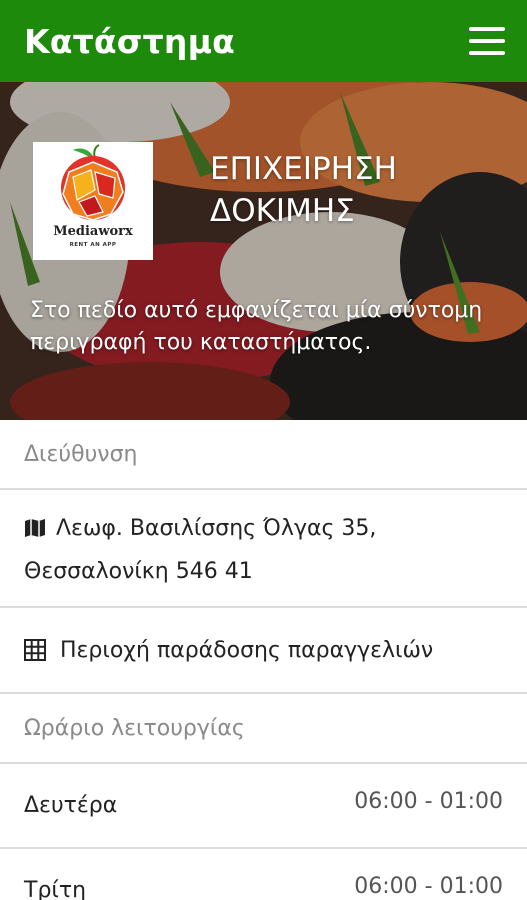  What do you see at coordinates (303, 190) in the screenshot?
I see `business-name: ΕΠΙΧΕΙΡΗΣΗ ΔΟΚΙΜΗΣ` at bounding box center [303, 190].